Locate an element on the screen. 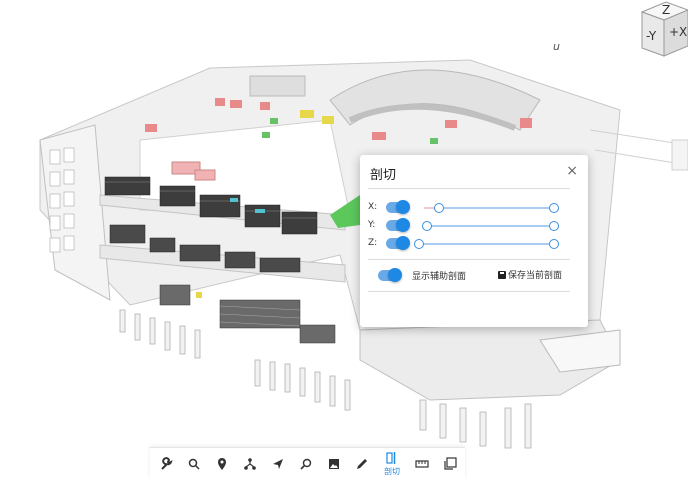  image-icon is located at coordinates (334, 463).